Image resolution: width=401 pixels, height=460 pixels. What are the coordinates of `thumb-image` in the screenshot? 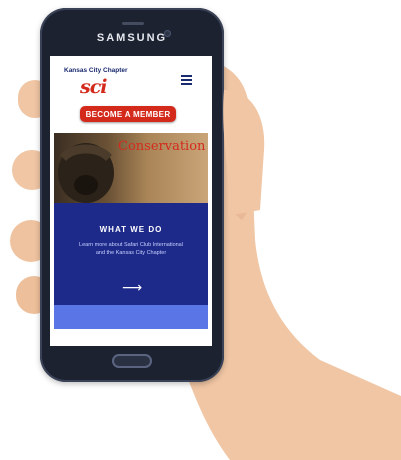 It's located at (244, 153).